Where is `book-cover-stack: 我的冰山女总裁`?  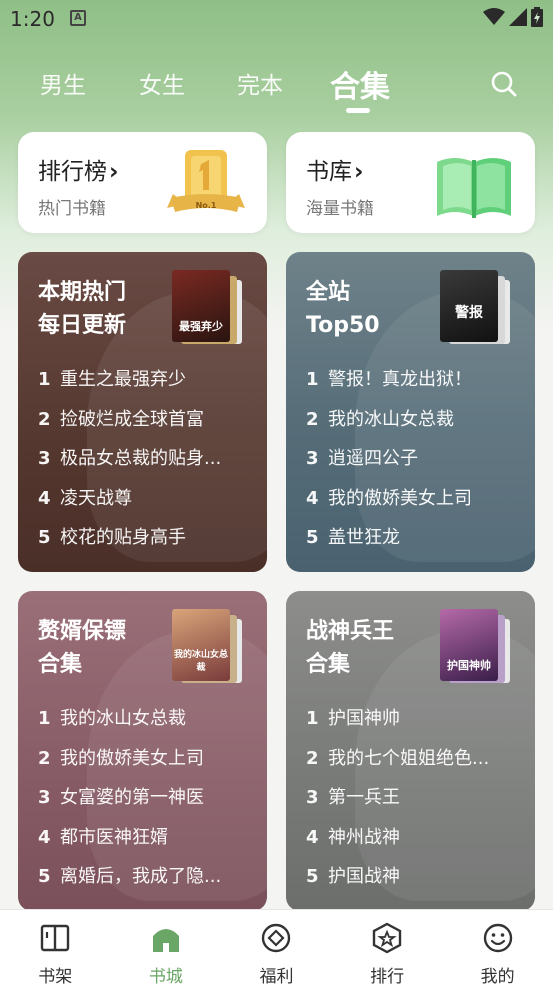
book-cover-stack: 我的冰山女总裁 is located at coordinates (209, 647).